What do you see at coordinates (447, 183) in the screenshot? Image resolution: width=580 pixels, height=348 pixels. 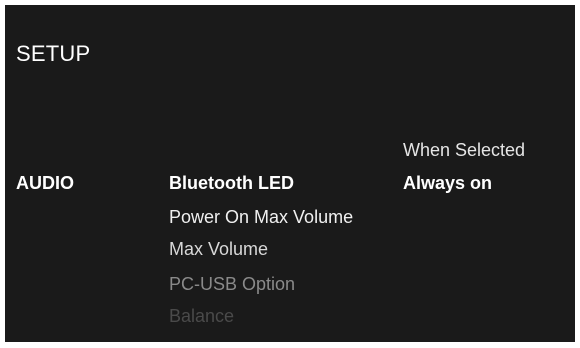 I see `setting-value: Always on` at bounding box center [447, 183].